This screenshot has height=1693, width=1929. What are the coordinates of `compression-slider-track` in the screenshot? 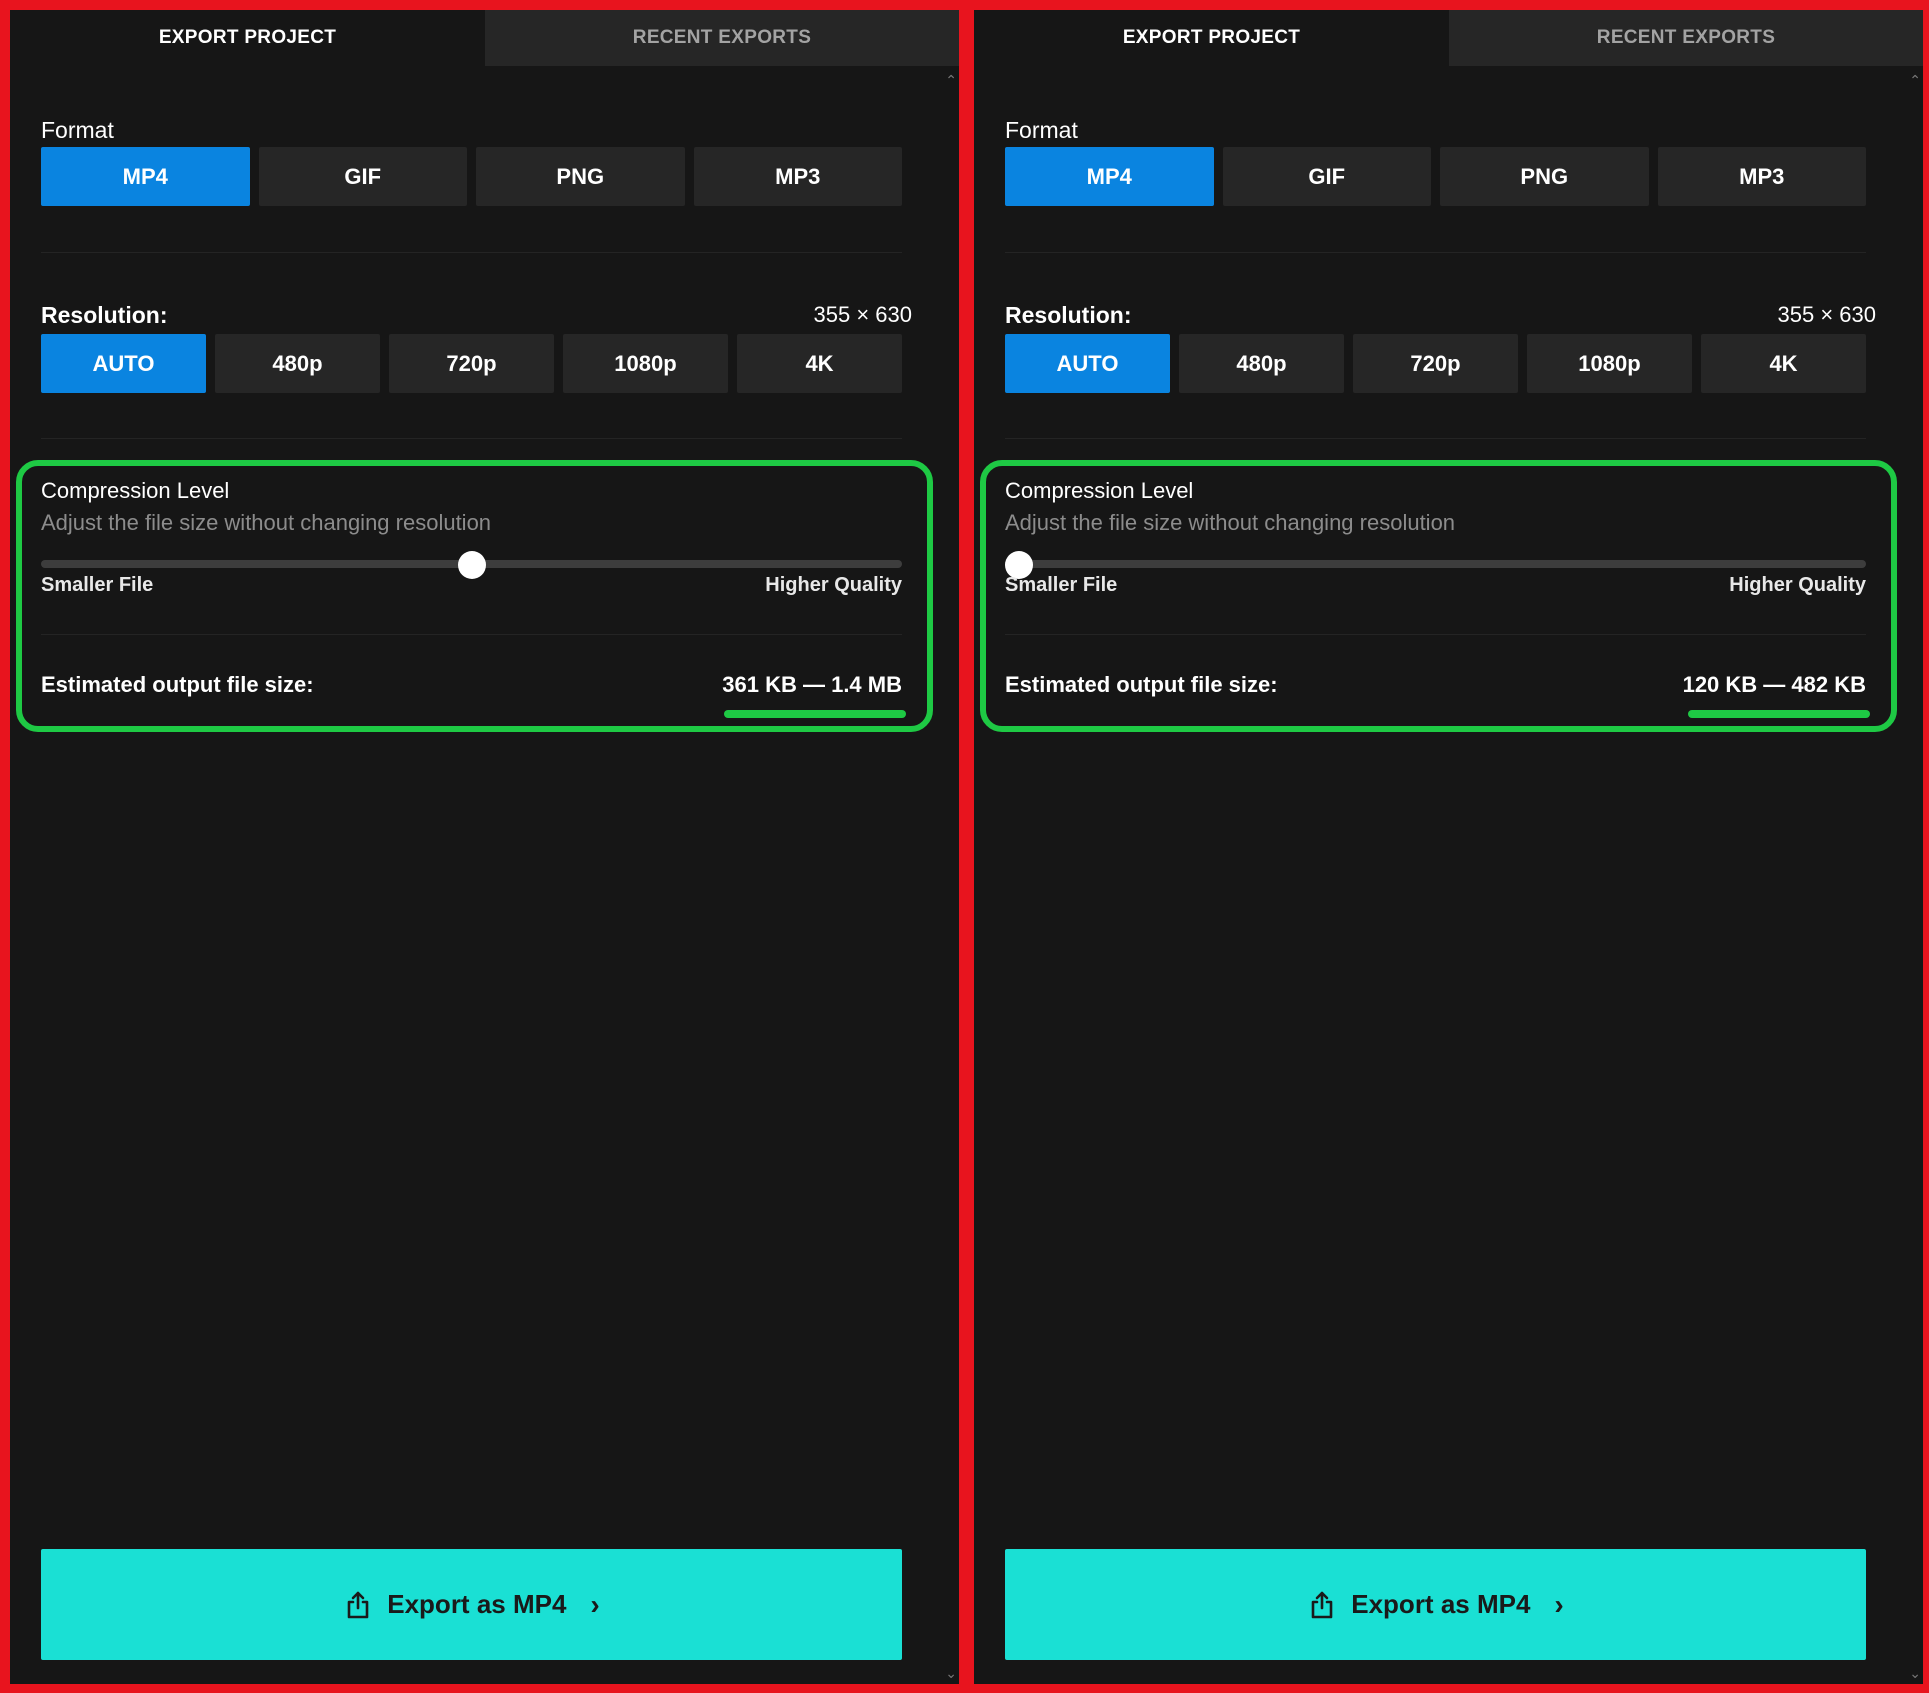 It's located at (1435, 564).